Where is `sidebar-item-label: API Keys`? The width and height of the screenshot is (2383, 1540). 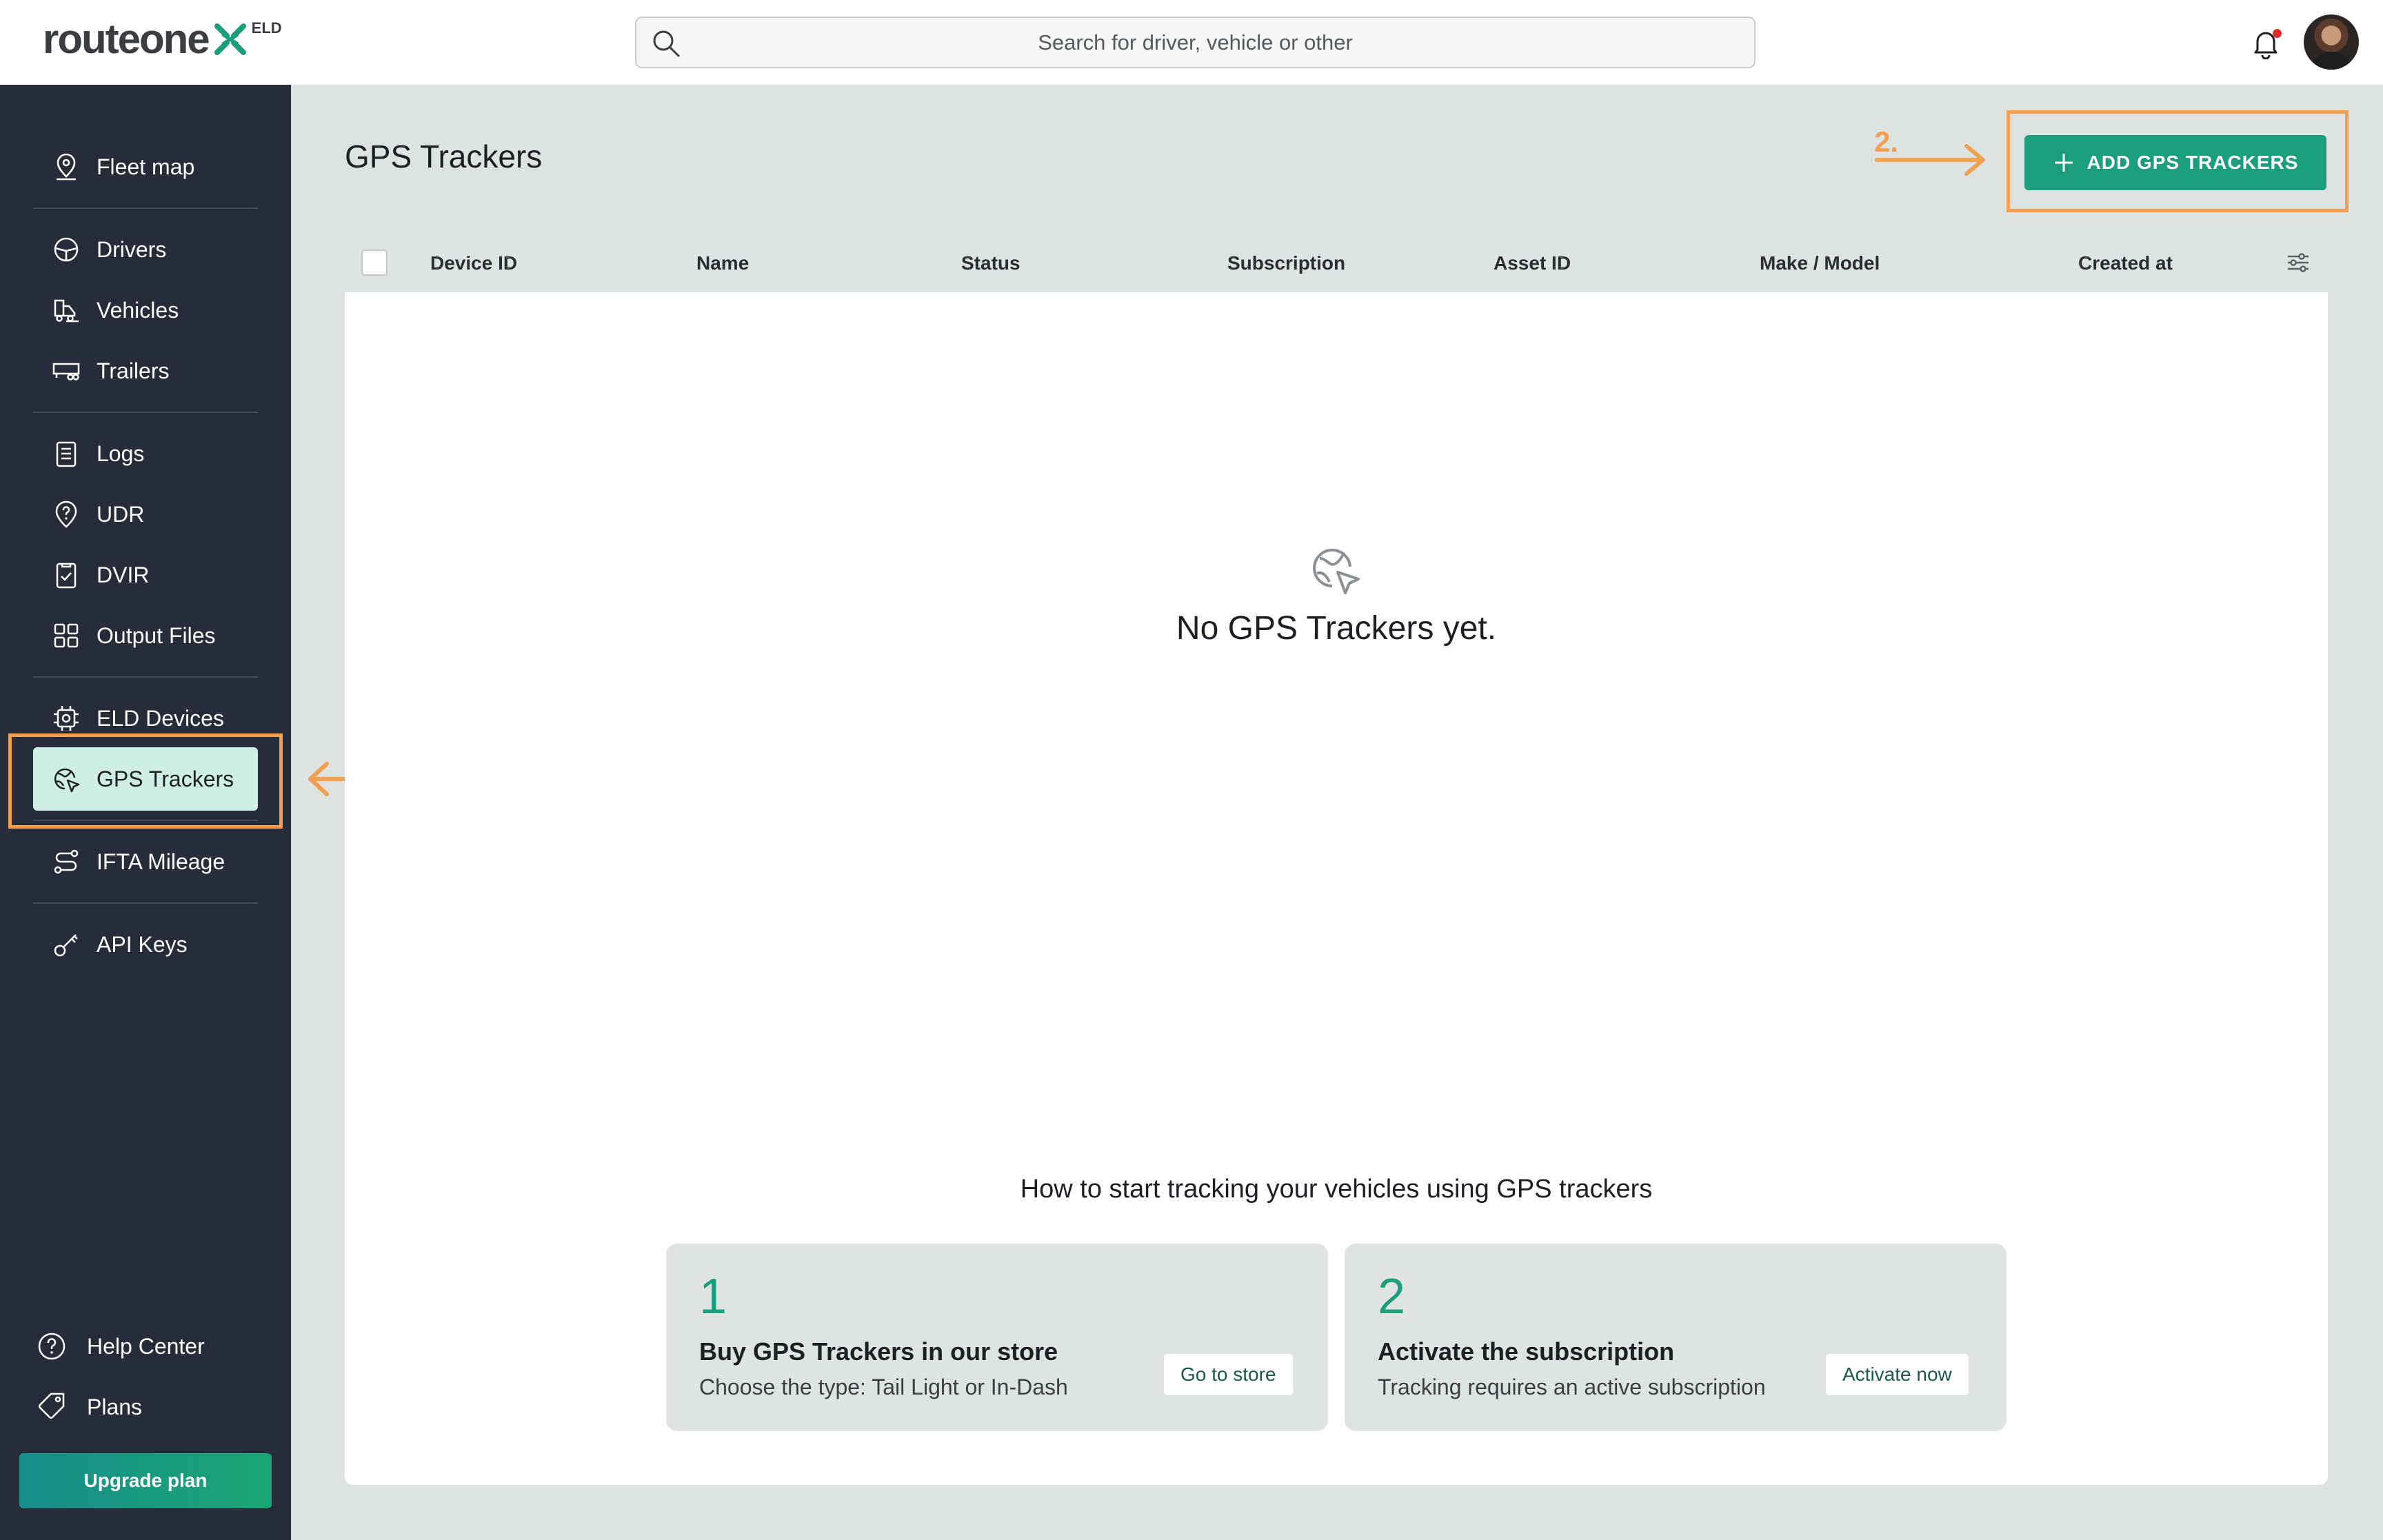
sidebar-item-label: API Keys is located at coordinates (142, 944).